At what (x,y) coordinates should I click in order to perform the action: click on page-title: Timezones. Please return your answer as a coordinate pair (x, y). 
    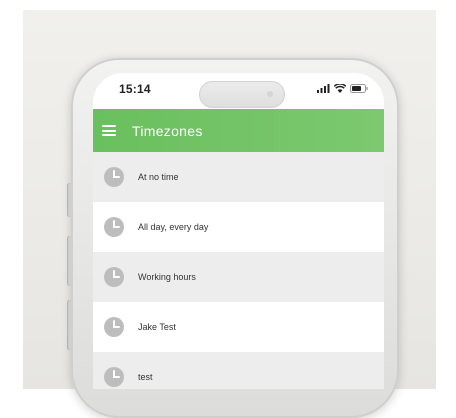
    Looking at the image, I should click on (167, 130).